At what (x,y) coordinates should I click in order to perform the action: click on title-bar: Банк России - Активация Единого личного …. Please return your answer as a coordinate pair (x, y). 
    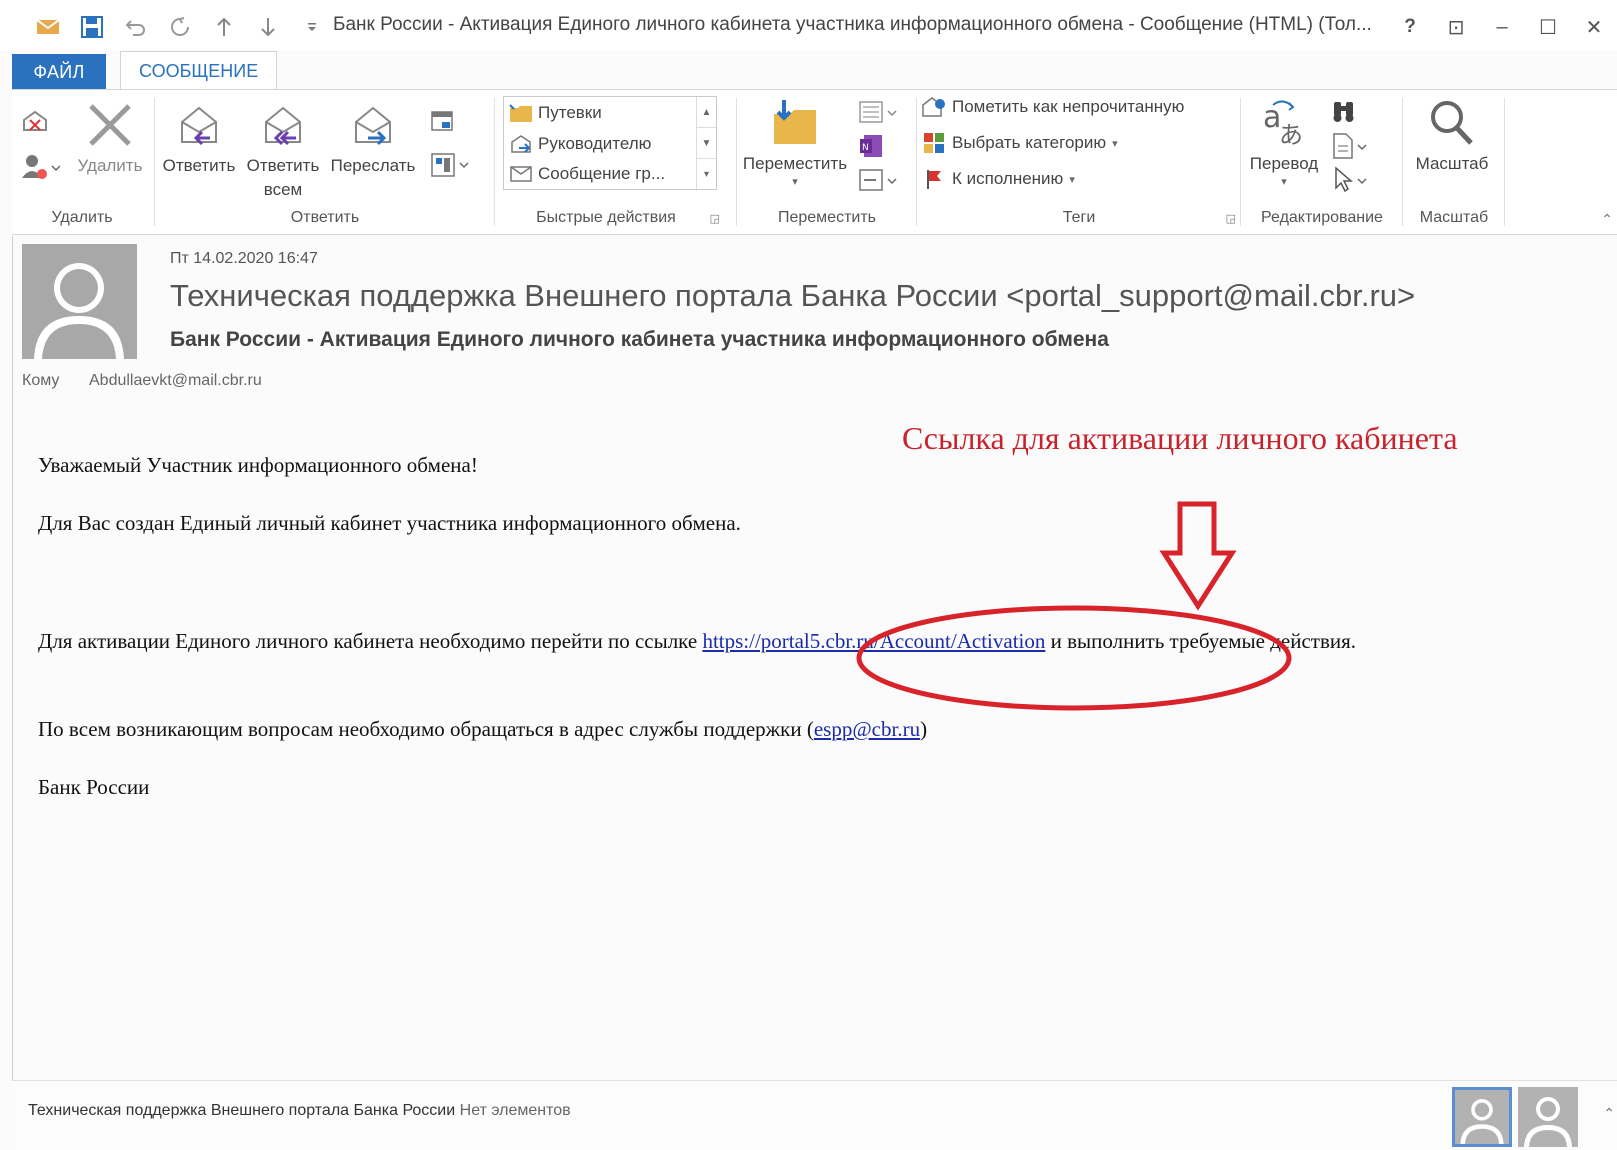
    Looking at the image, I should click on (808, 25).